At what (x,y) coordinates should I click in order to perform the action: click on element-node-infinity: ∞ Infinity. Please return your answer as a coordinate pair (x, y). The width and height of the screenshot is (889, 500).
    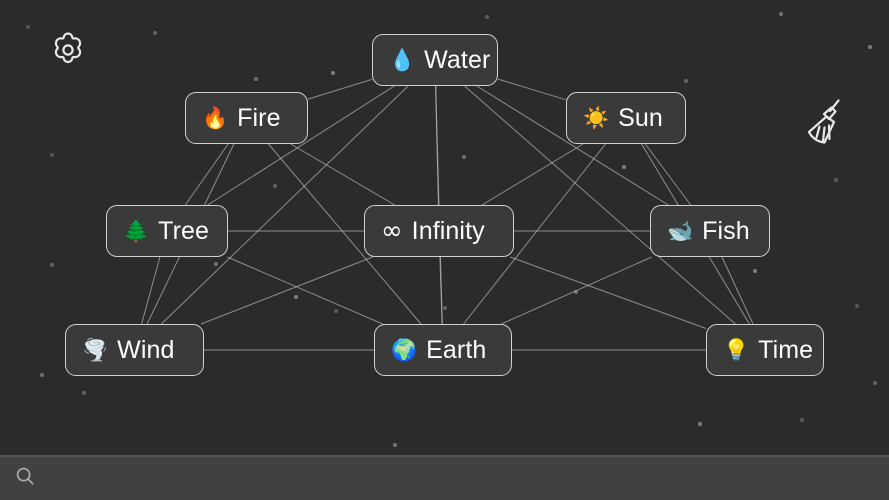
    Looking at the image, I should click on (439, 231).